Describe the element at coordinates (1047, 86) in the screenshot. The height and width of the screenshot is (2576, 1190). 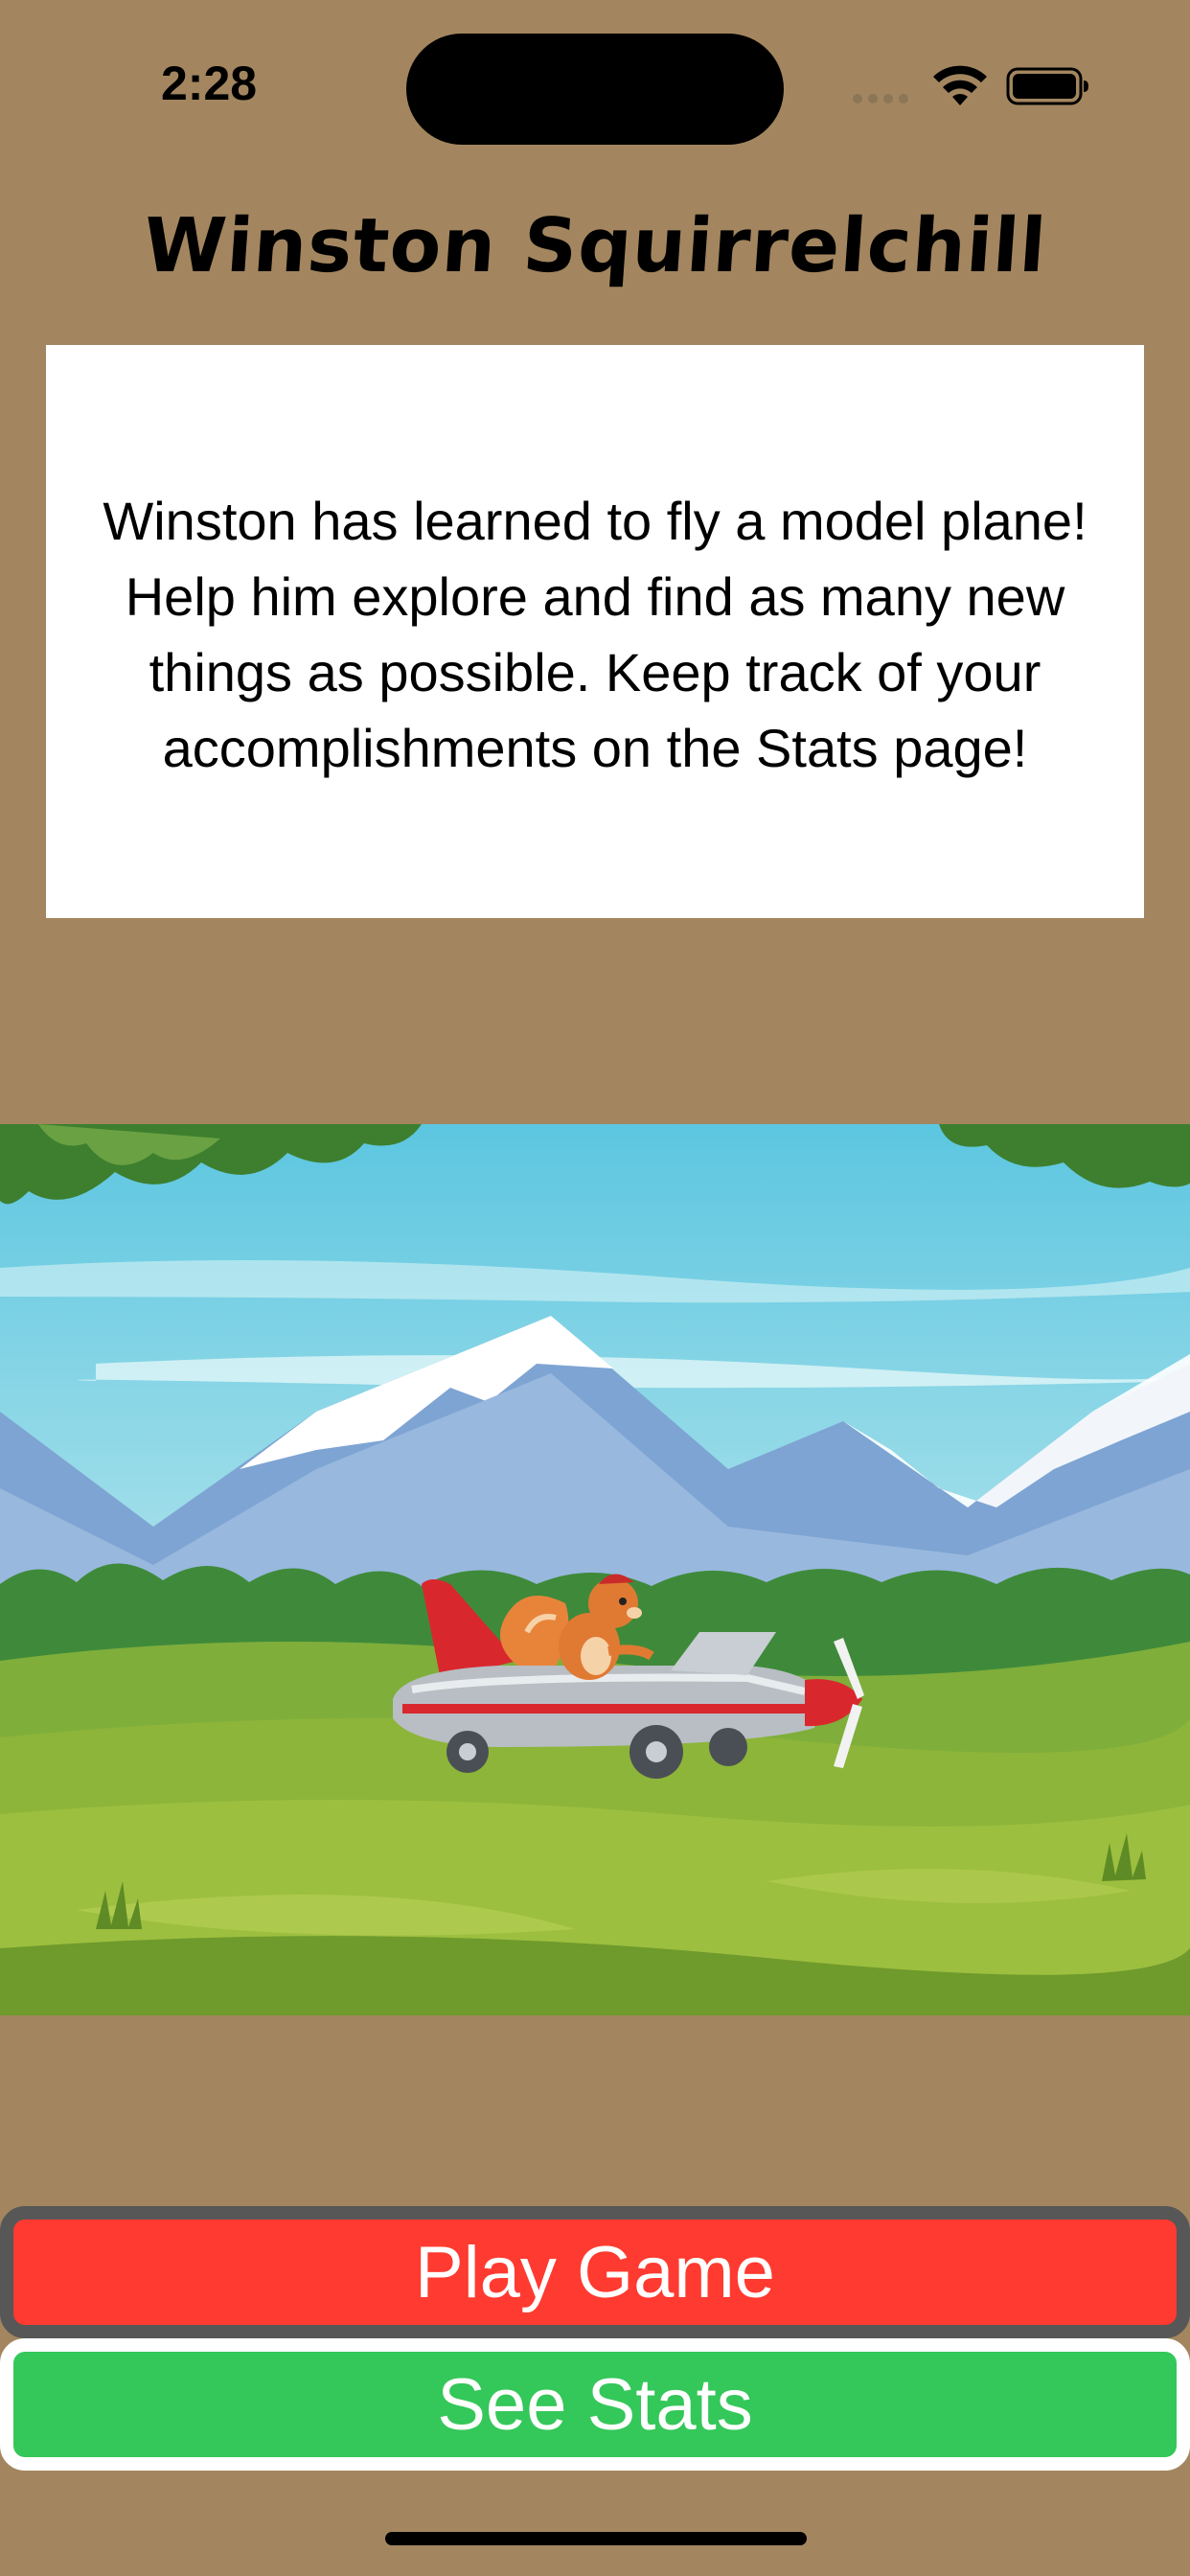
I see `battery-icon` at that location.